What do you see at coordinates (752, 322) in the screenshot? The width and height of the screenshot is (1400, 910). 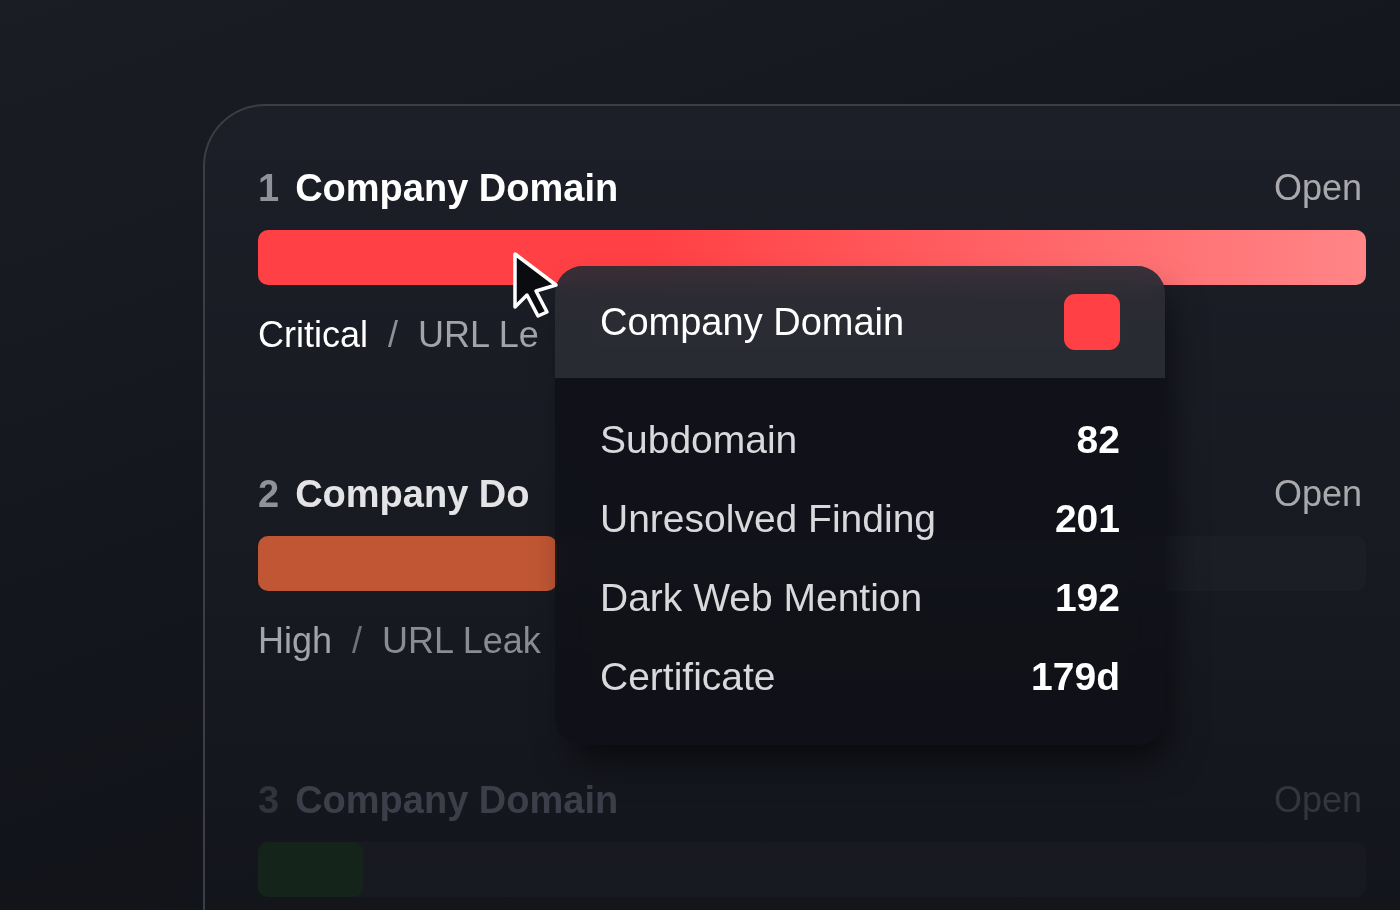 I see `popover-title: Company Domain` at bounding box center [752, 322].